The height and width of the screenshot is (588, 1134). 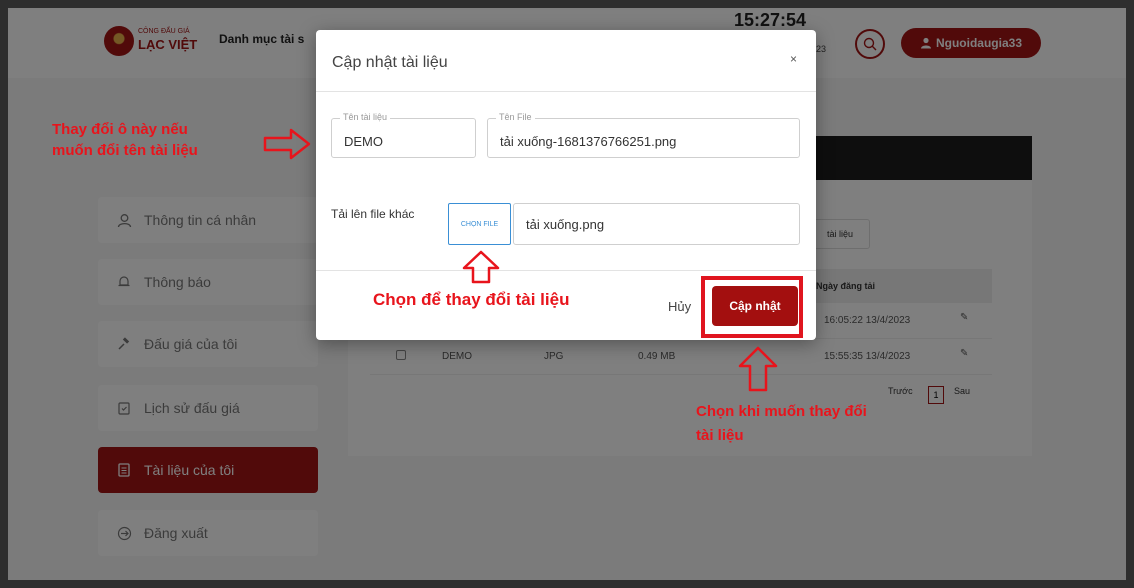 I want to click on document-name-field: Tên tài liệu DEMO, so click(x=403, y=135).